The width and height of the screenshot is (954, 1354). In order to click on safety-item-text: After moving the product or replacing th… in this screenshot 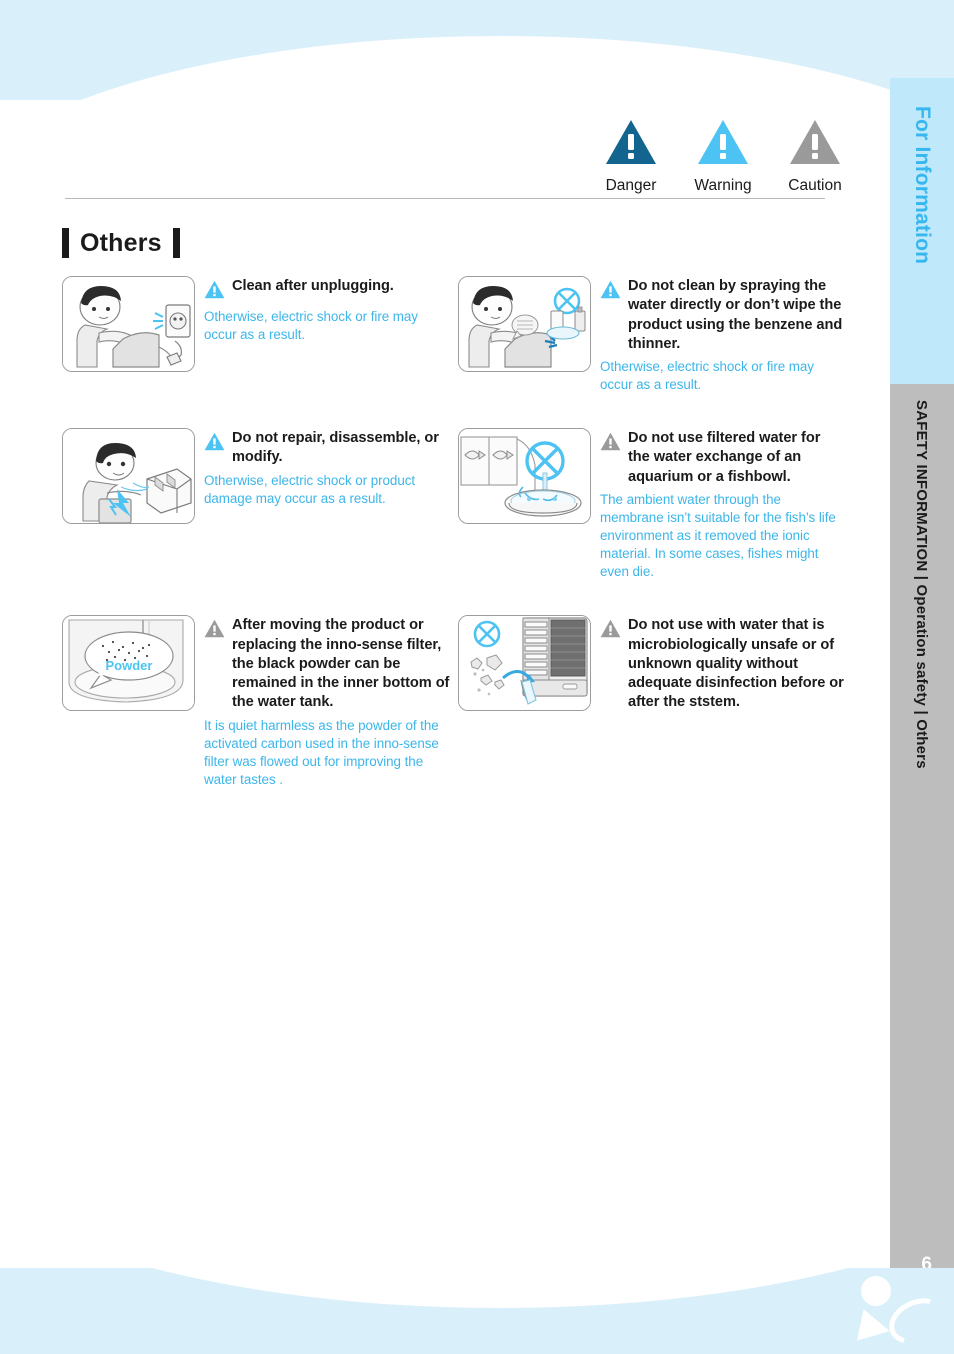, I will do `click(327, 702)`.